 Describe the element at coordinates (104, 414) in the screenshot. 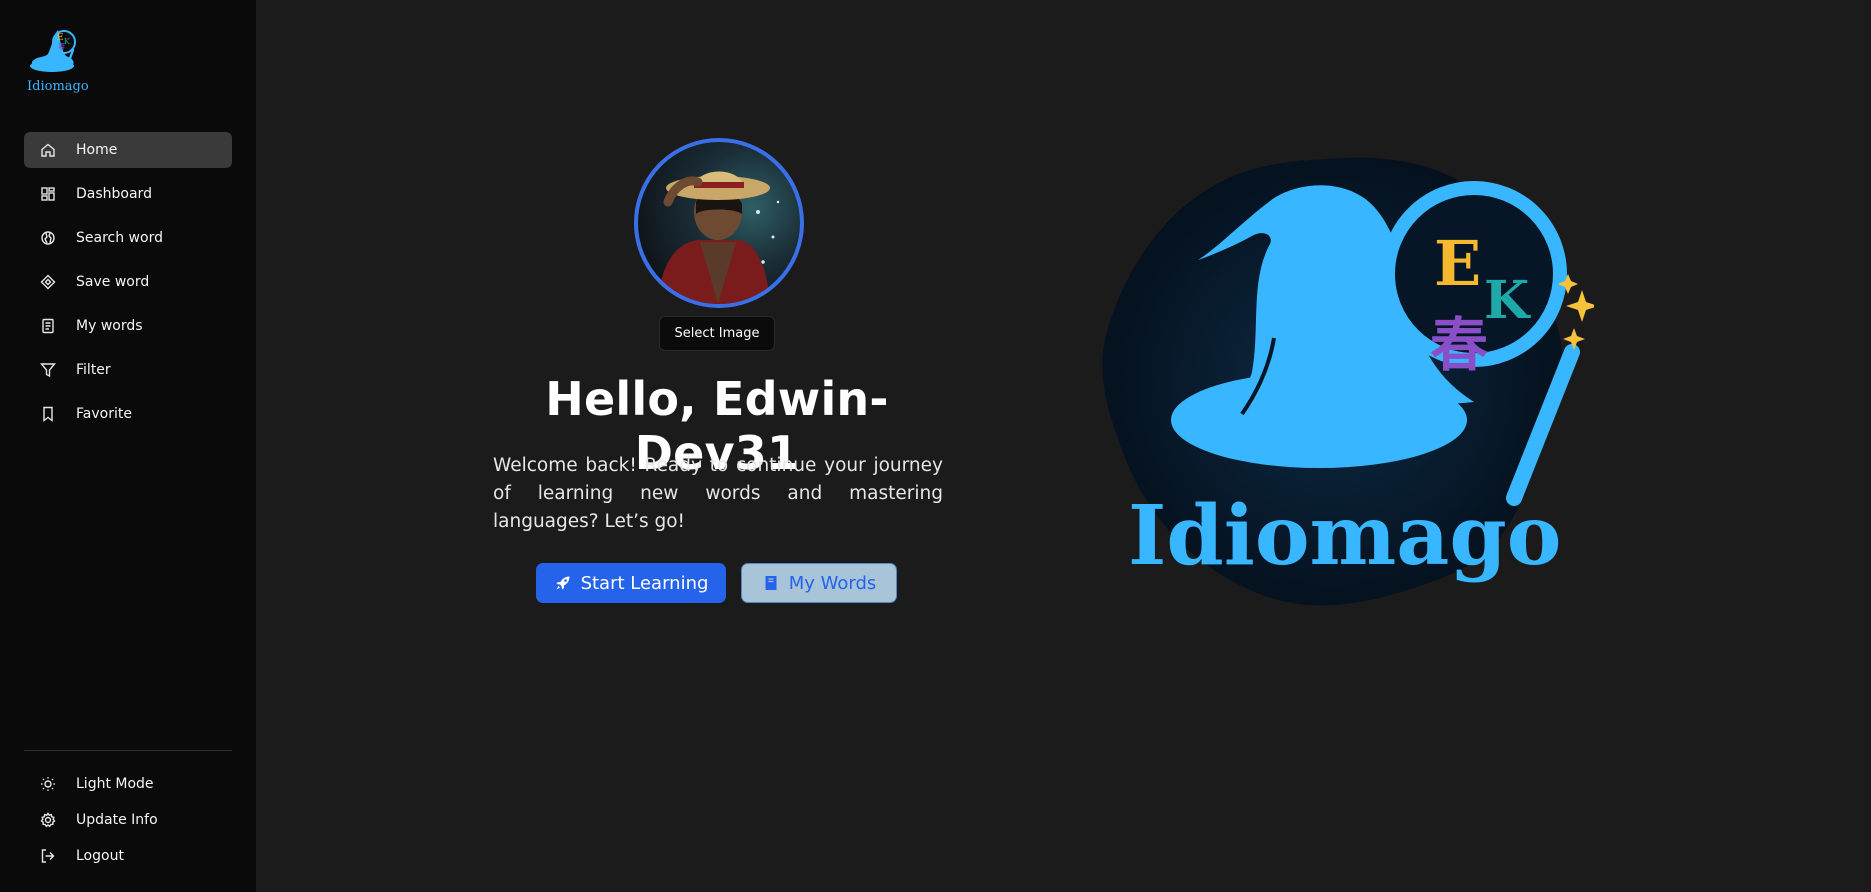

I see `sidebar-item-label: Favorite` at that location.